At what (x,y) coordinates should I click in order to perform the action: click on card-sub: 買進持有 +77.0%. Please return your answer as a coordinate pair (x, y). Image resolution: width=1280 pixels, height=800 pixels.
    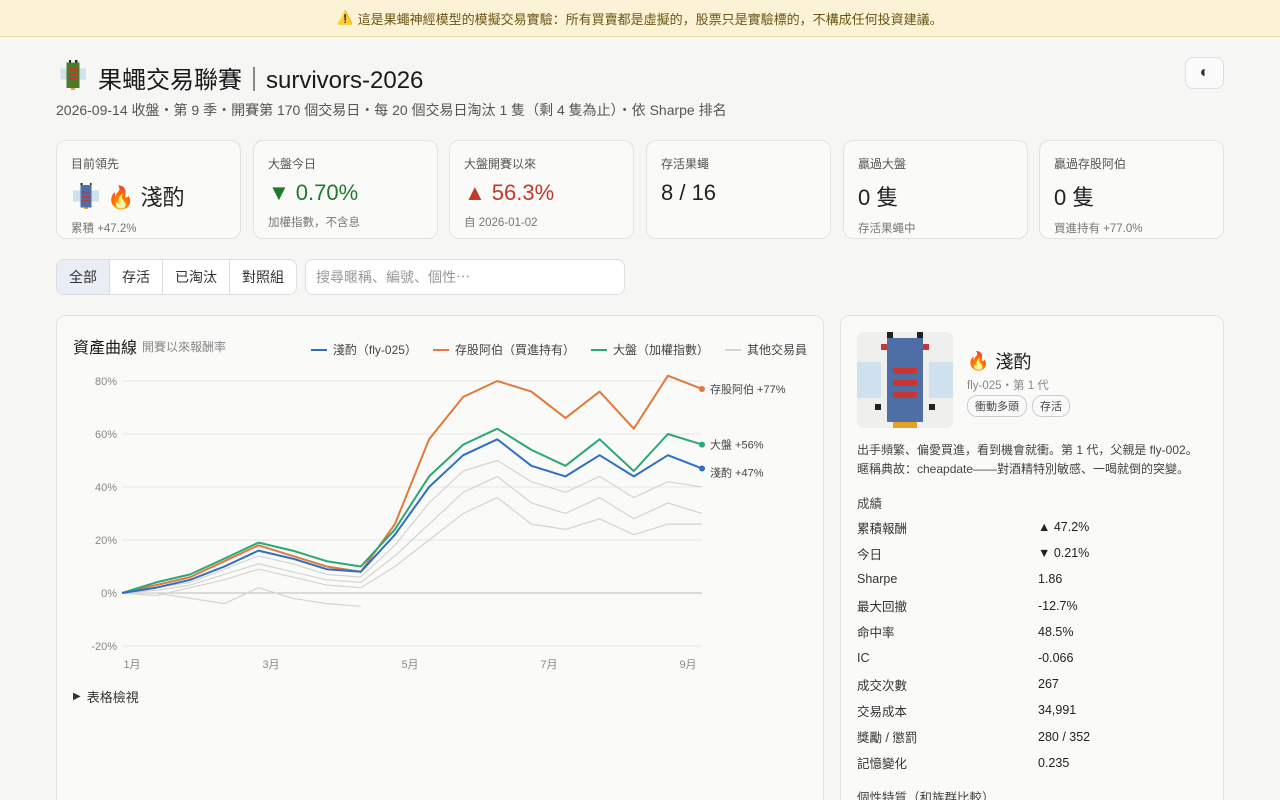
    Looking at the image, I should click on (1098, 229).